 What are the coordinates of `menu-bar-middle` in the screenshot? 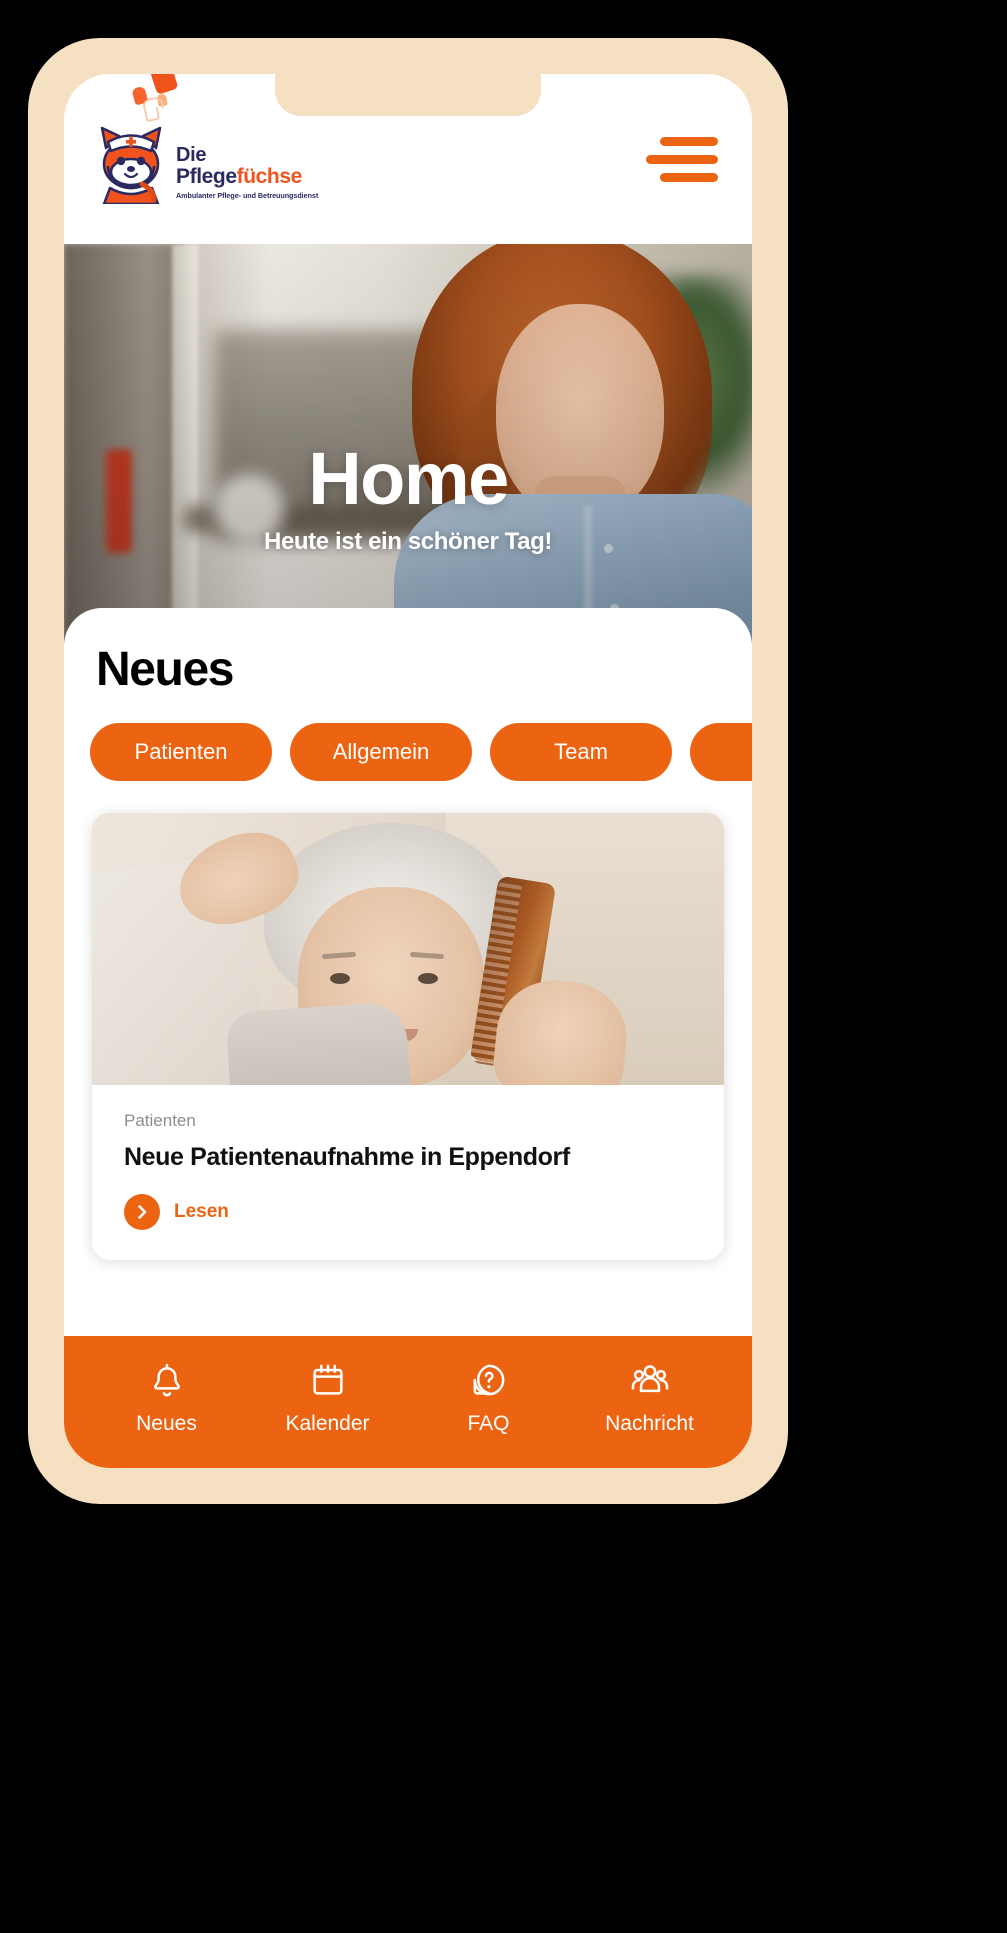 It's located at (682, 159).